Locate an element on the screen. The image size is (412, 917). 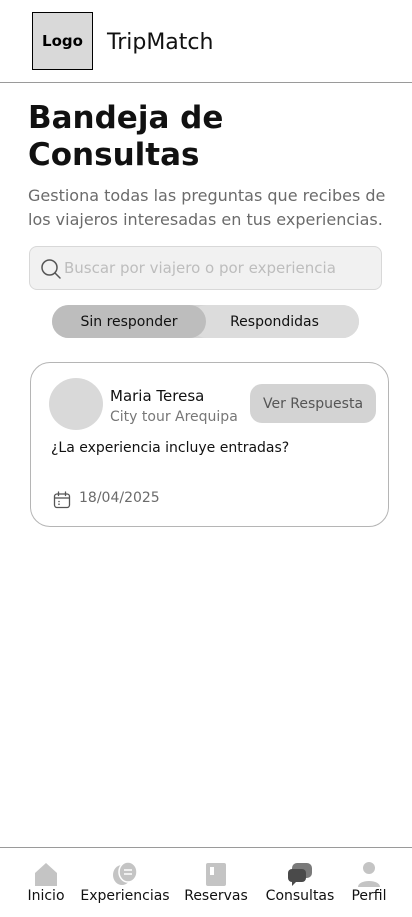
nav-label-reservas: Reservas is located at coordinates (216, 896).